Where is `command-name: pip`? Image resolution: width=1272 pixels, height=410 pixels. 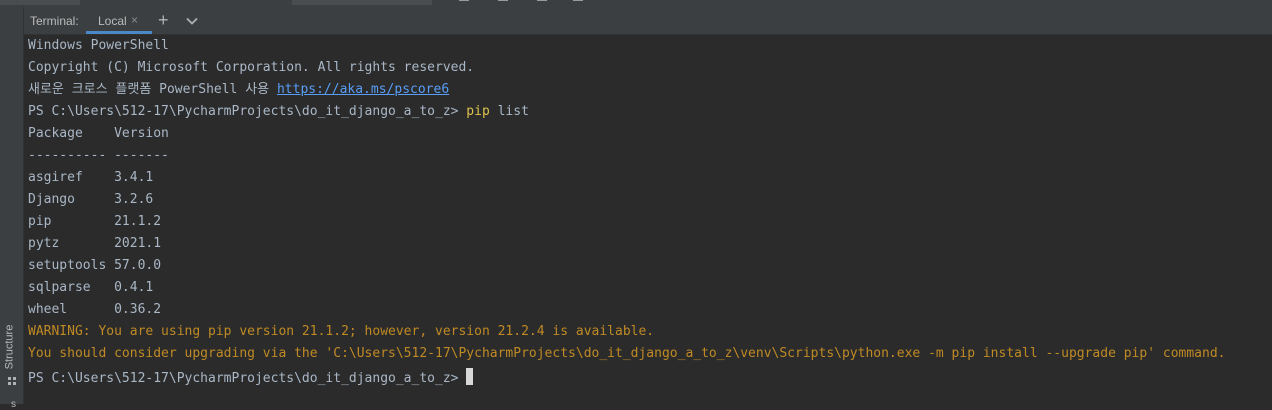 command-name: pip is located at coordinates (478, 111).